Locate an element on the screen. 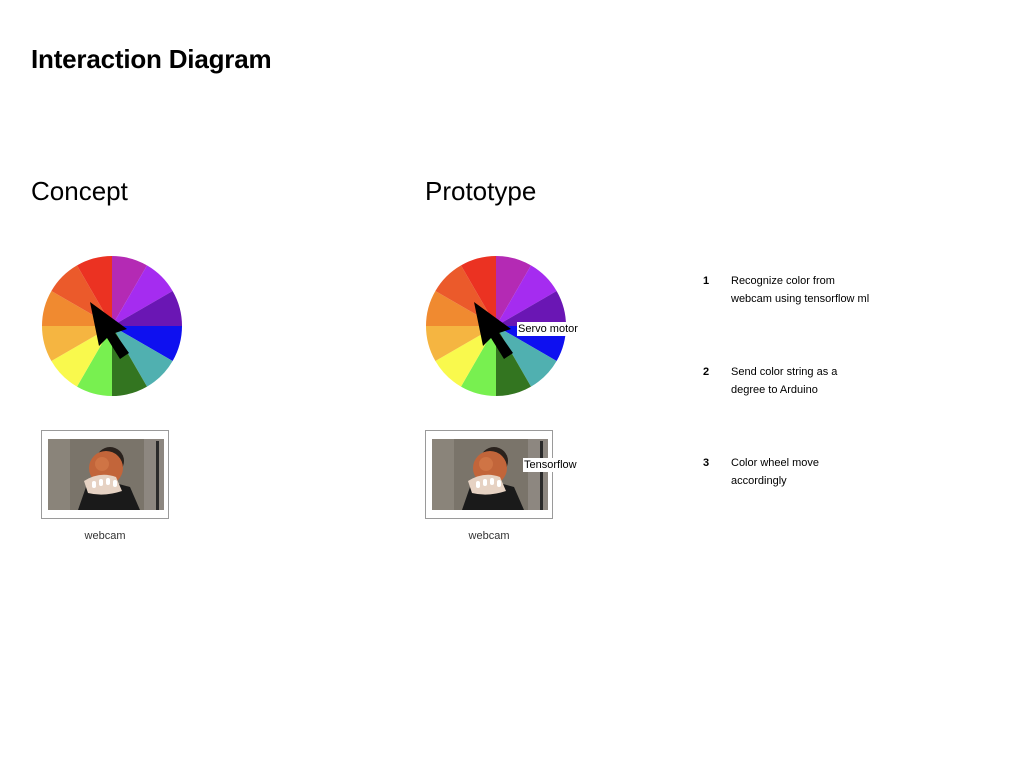 The image size is (1024, 768). concept-webcam-frame is located at coordinates (105, 474).